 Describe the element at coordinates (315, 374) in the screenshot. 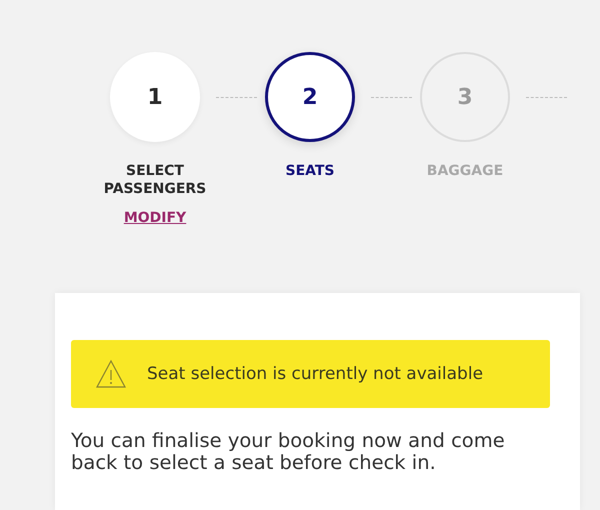

I see `warning-message: Seat selection is currently not available` at that location.